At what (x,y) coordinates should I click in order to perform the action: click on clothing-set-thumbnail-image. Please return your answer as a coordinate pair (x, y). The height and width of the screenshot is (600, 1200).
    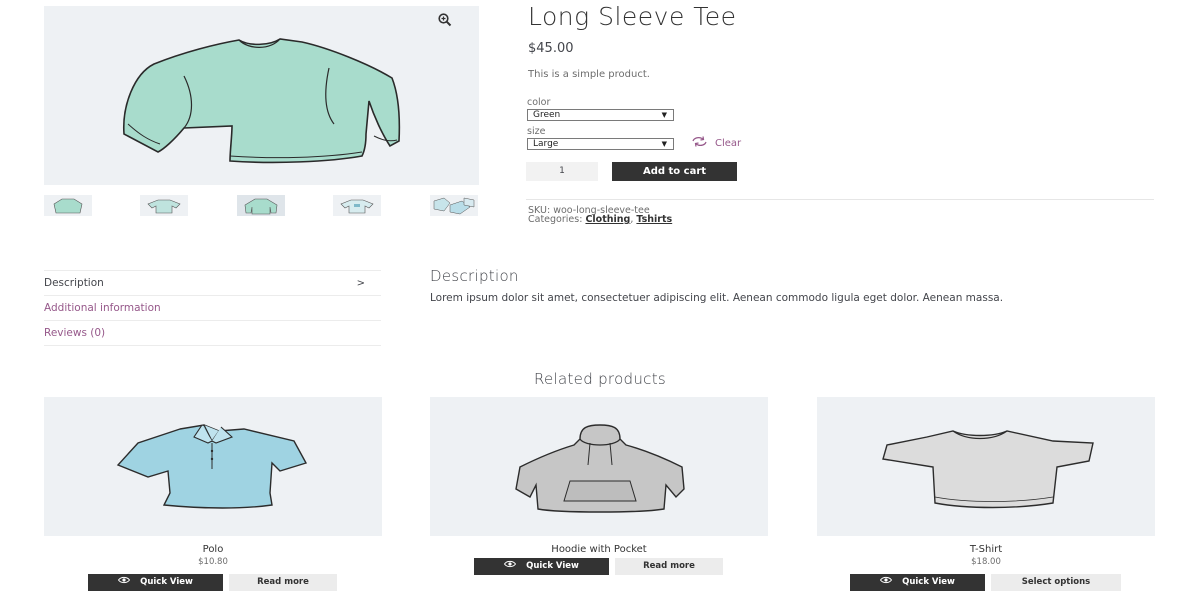
    Looking at the image, I should click on (454, 206).